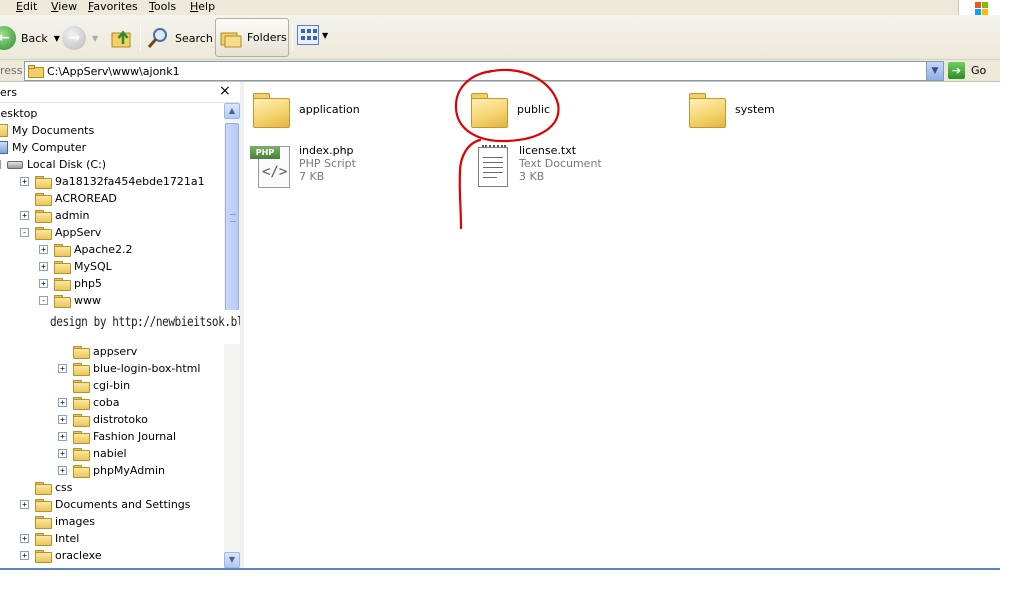  Describe the element at coordinates (103, 419) in the screenshot. I see `tree-item-distrotoko: + distrotoko` at that location.